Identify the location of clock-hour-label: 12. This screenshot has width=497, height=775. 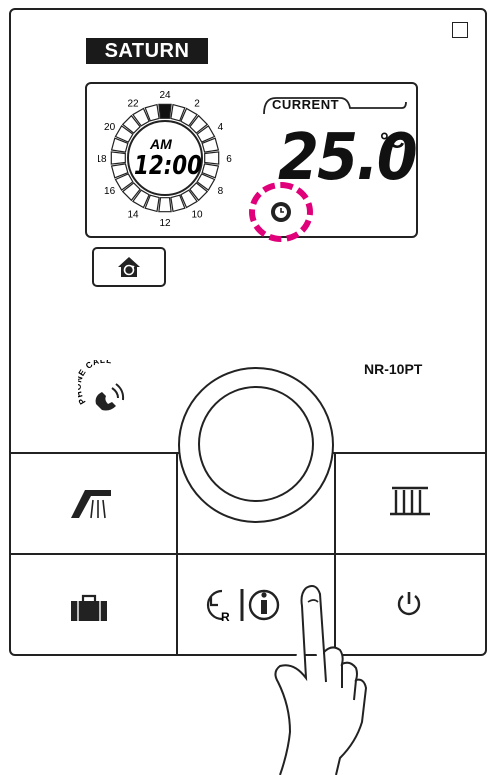
(165, 223).